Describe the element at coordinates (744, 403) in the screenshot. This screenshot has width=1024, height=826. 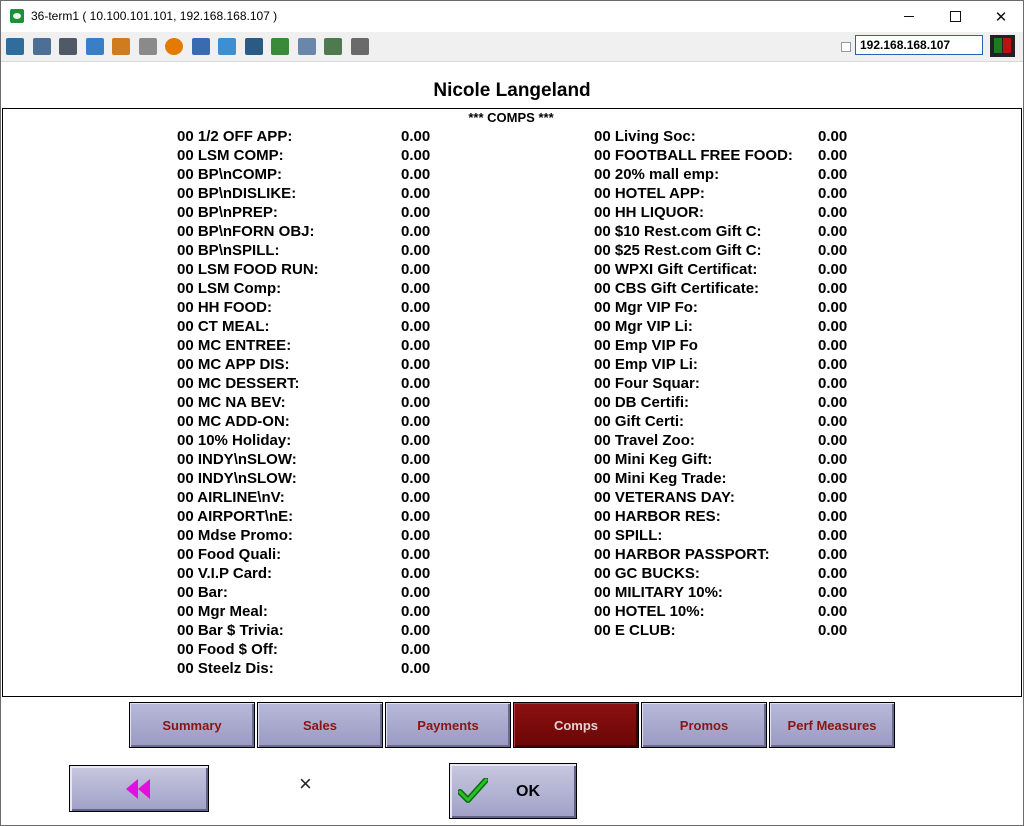
I see `comp-row: 00 DB Certifi: 0.00` at that location.